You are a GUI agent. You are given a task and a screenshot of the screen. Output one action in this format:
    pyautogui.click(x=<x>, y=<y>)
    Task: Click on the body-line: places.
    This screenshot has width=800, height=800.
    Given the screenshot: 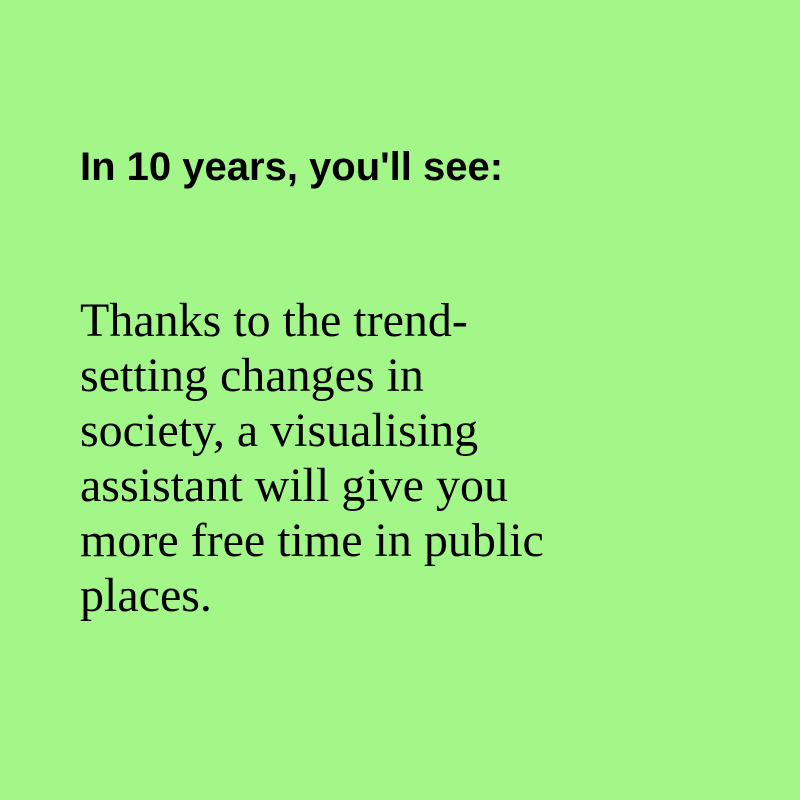 What is the action you would take?
    pyautogui.click(x=146, y=595)
    